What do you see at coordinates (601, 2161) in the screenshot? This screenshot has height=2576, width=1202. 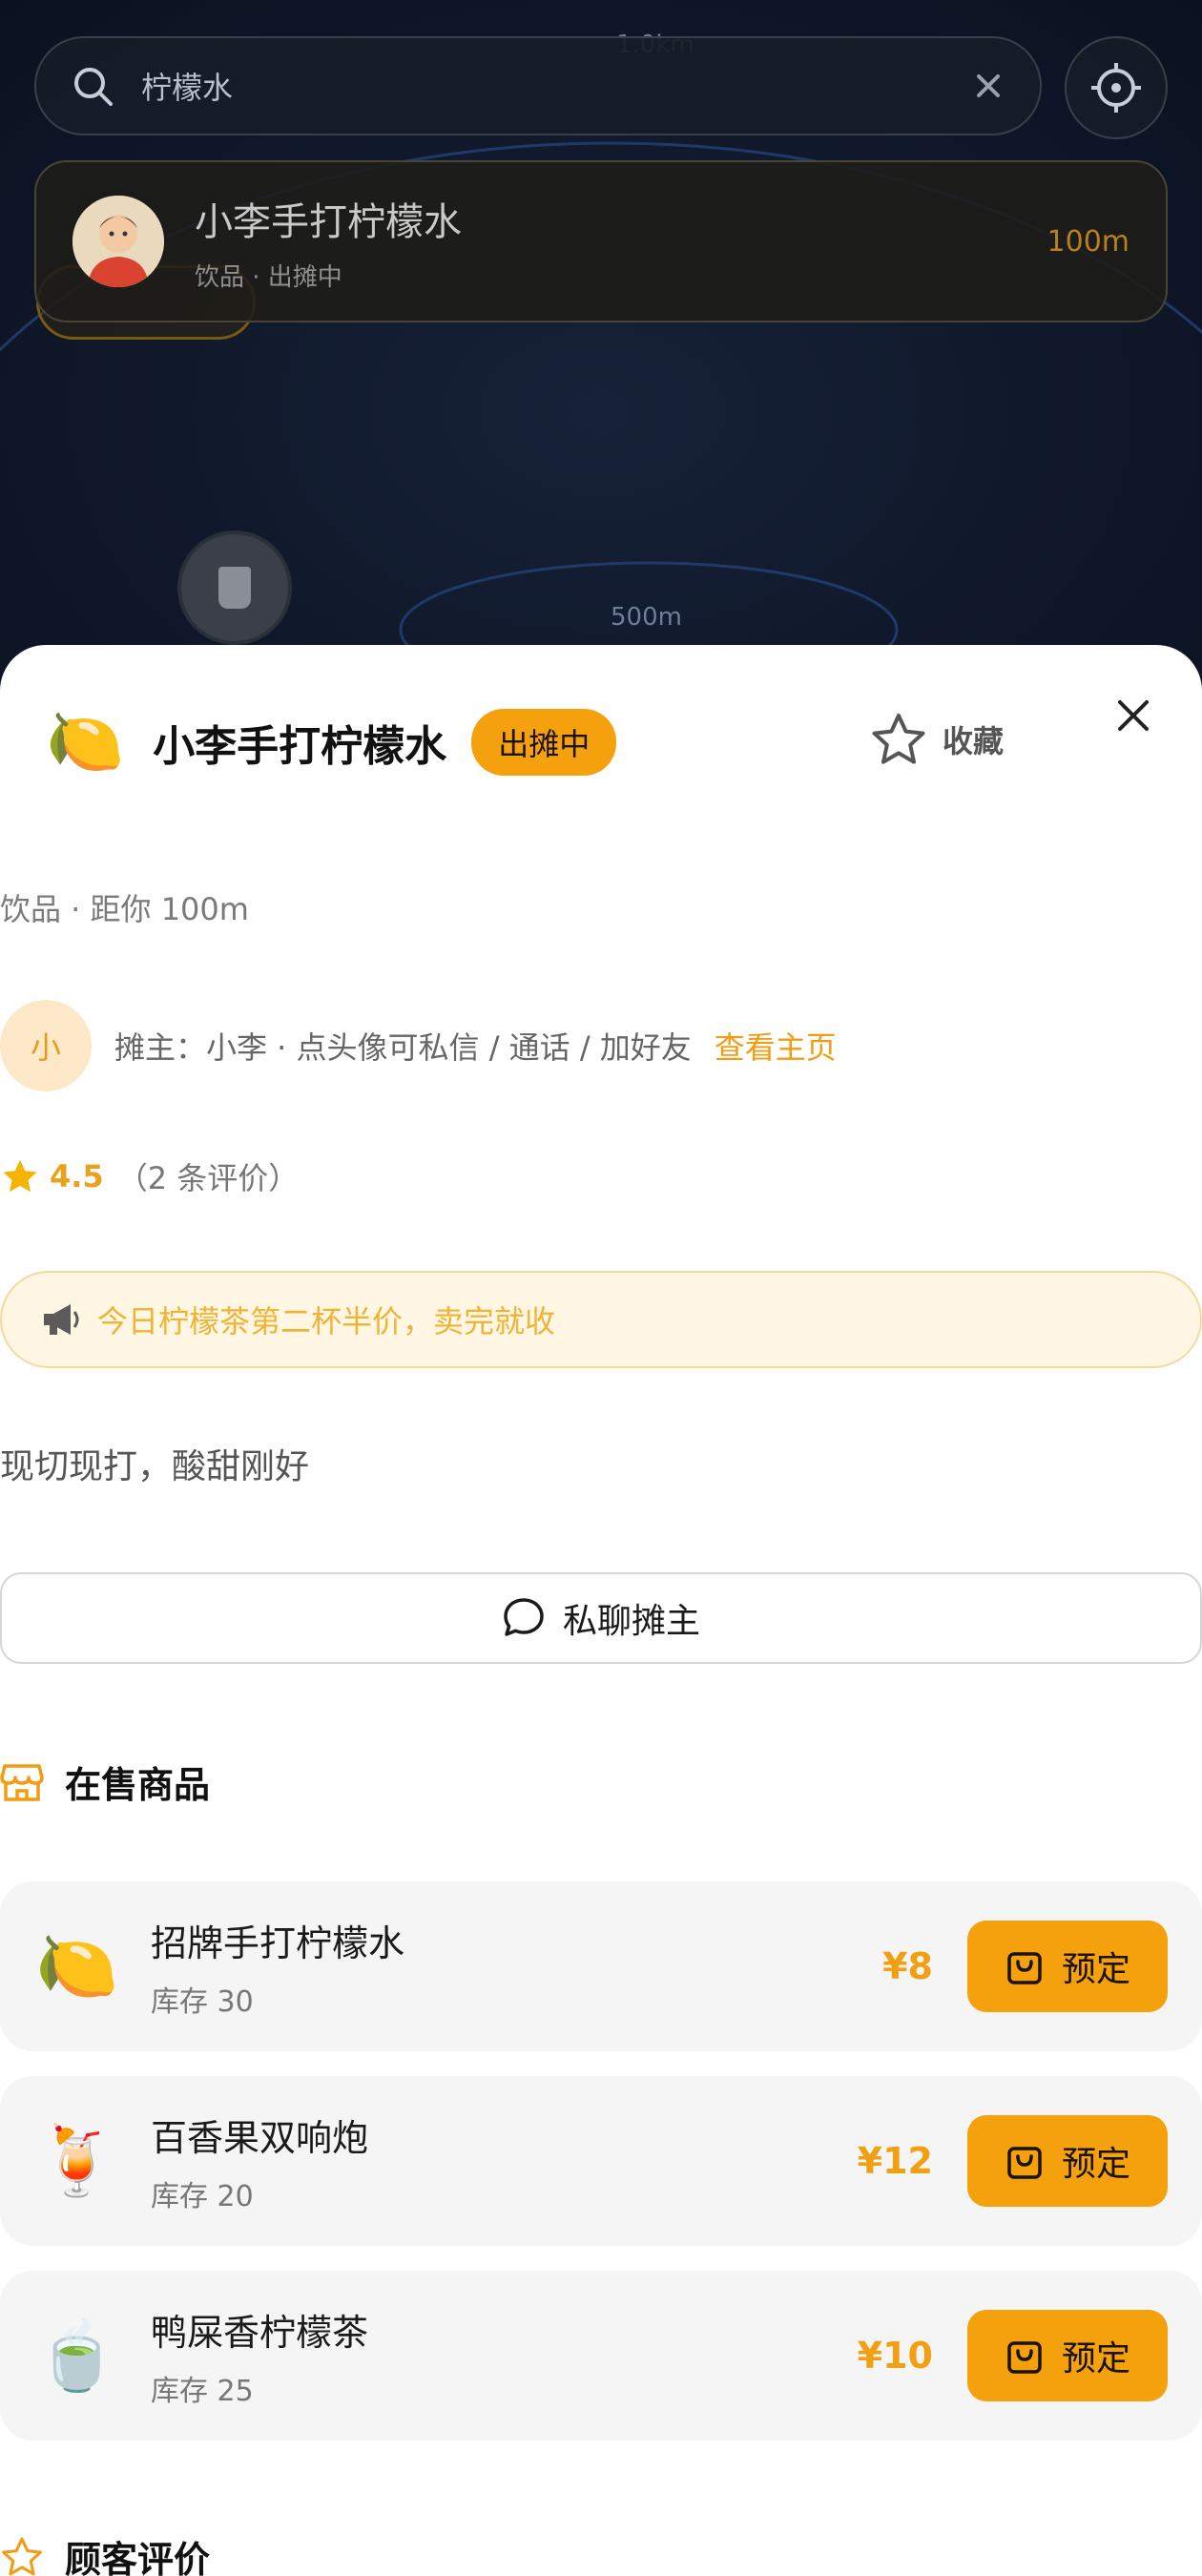 I see `product-item: 🍹 百香果双响炮 库存 20 ¥12 预定` at bounding box center [601, 2161].